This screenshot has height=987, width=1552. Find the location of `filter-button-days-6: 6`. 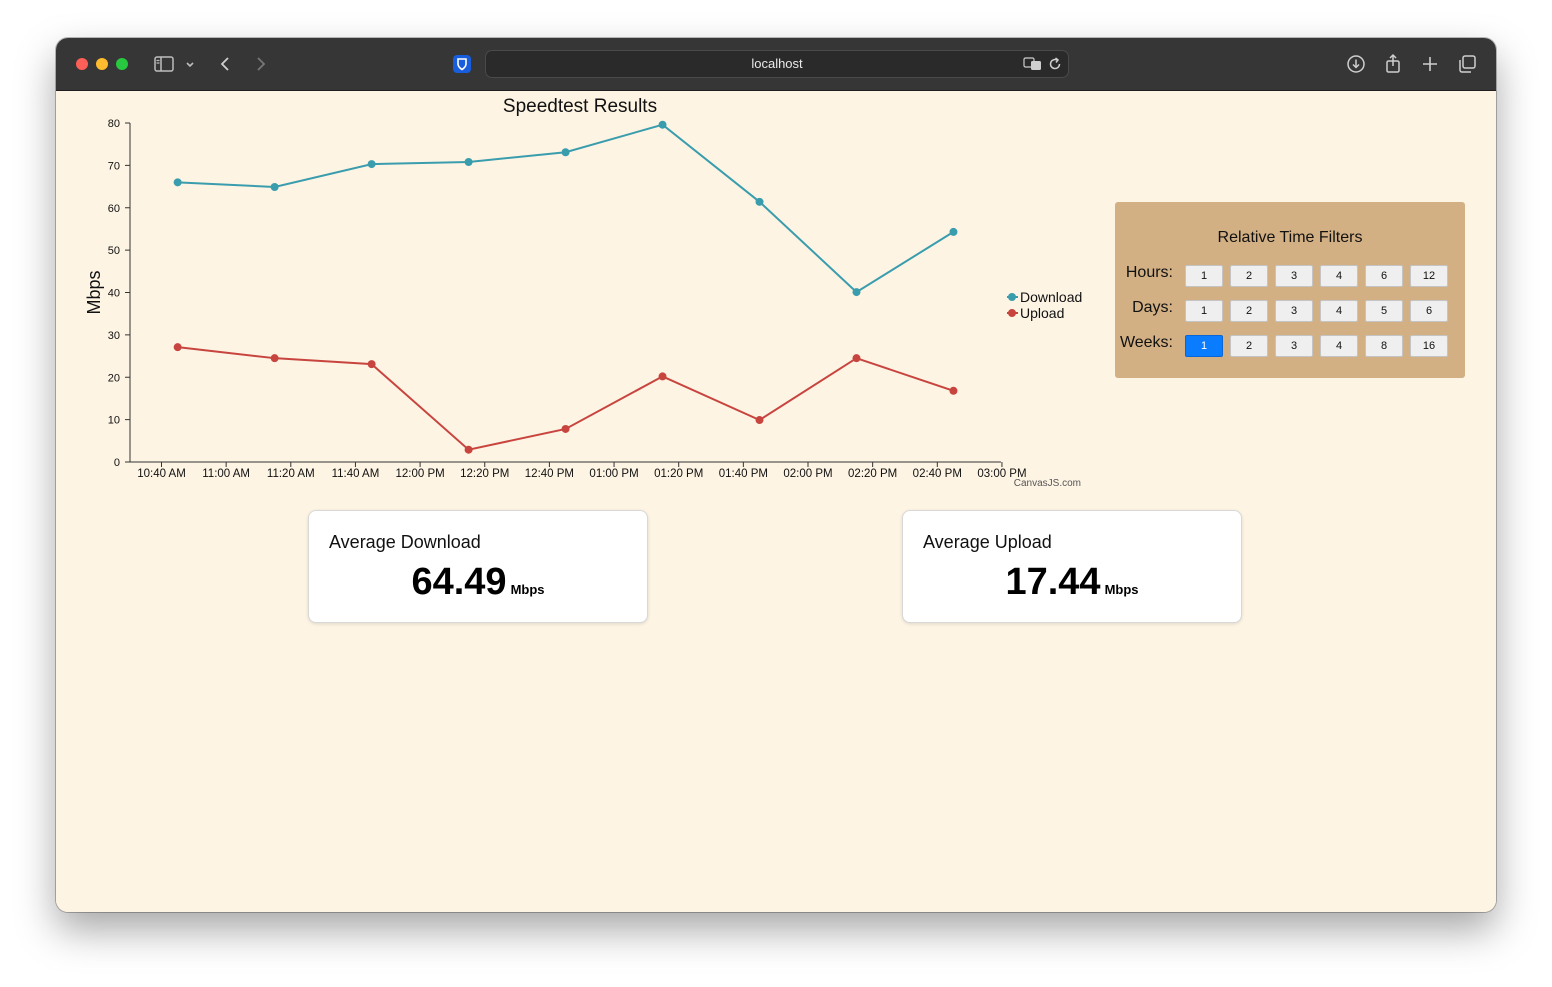

filter-button-days-6: 6 is located at coordinates (1429, 311).